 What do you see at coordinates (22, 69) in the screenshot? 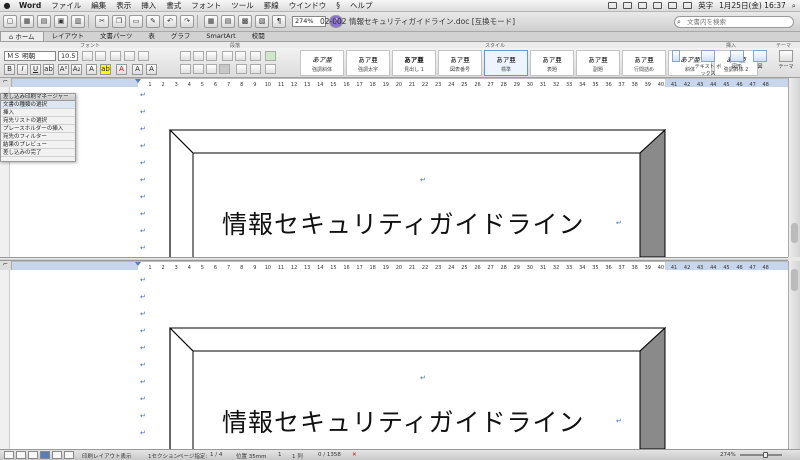
I see `italic-button: I` at bounding box center [22, 69].